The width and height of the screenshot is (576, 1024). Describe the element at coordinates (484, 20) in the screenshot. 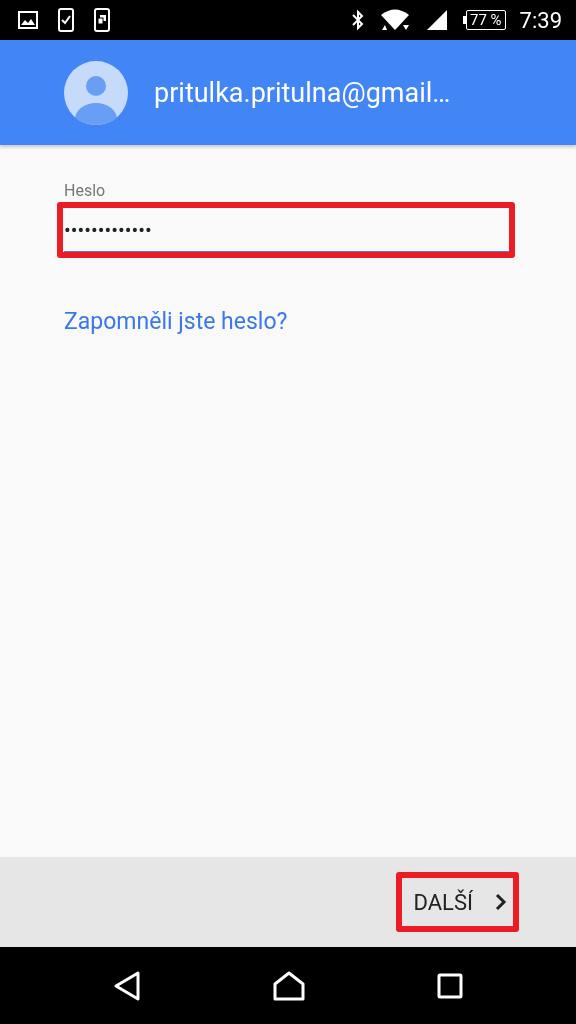

I see `battery-indicator: 77 %` at that location.